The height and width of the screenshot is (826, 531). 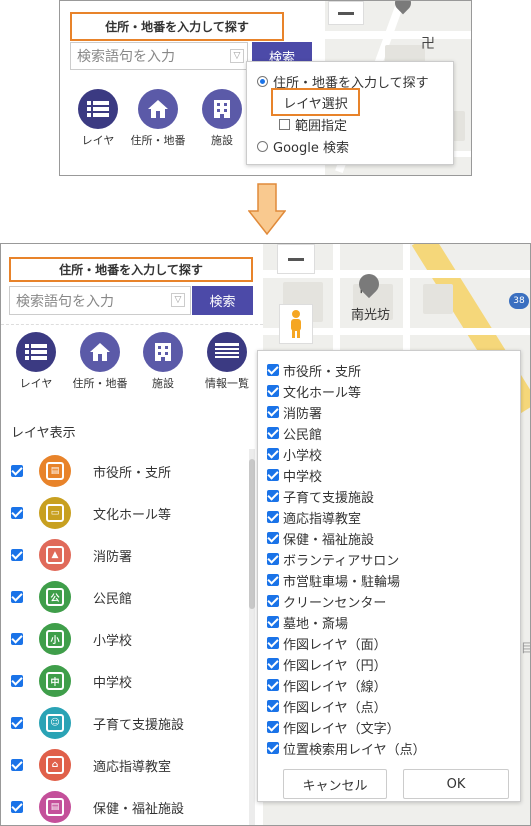 What do you see at coordinates (55, 765) in the screenshot?
I see `guidance-room-icon: ⌂` at bounding box center [55, 765].